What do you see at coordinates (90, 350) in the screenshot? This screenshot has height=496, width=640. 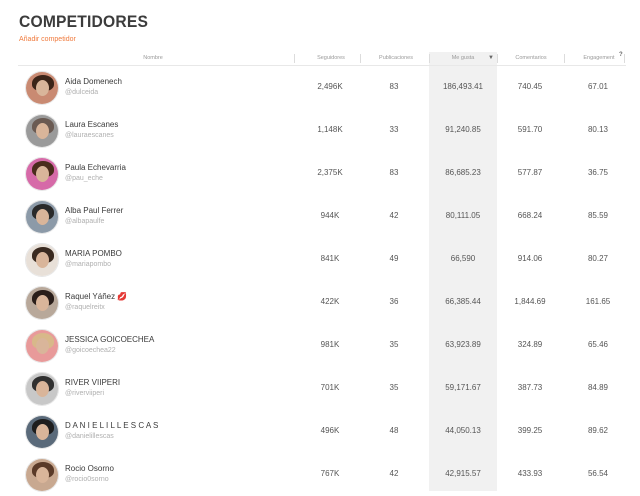 I see `competitor-handle: @goicoechea22` at bounding box center [90, 350].